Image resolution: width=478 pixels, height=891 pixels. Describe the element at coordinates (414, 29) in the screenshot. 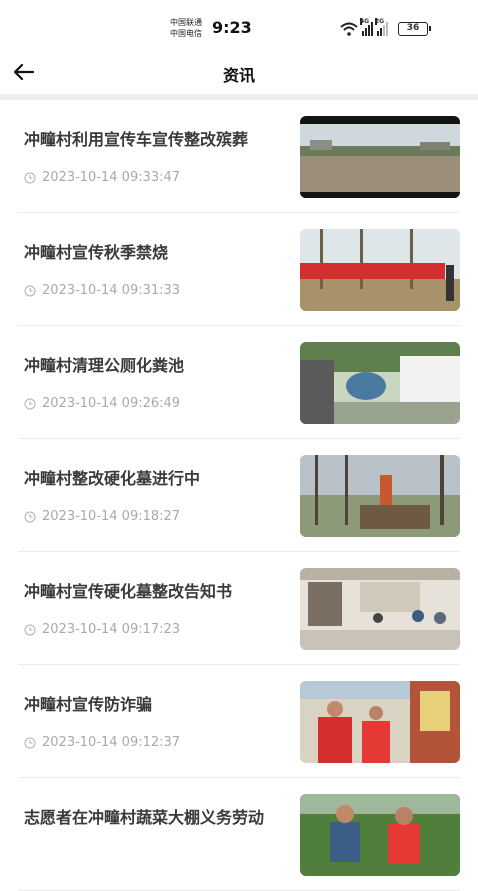

I see `battery-icon: 36` at that location.